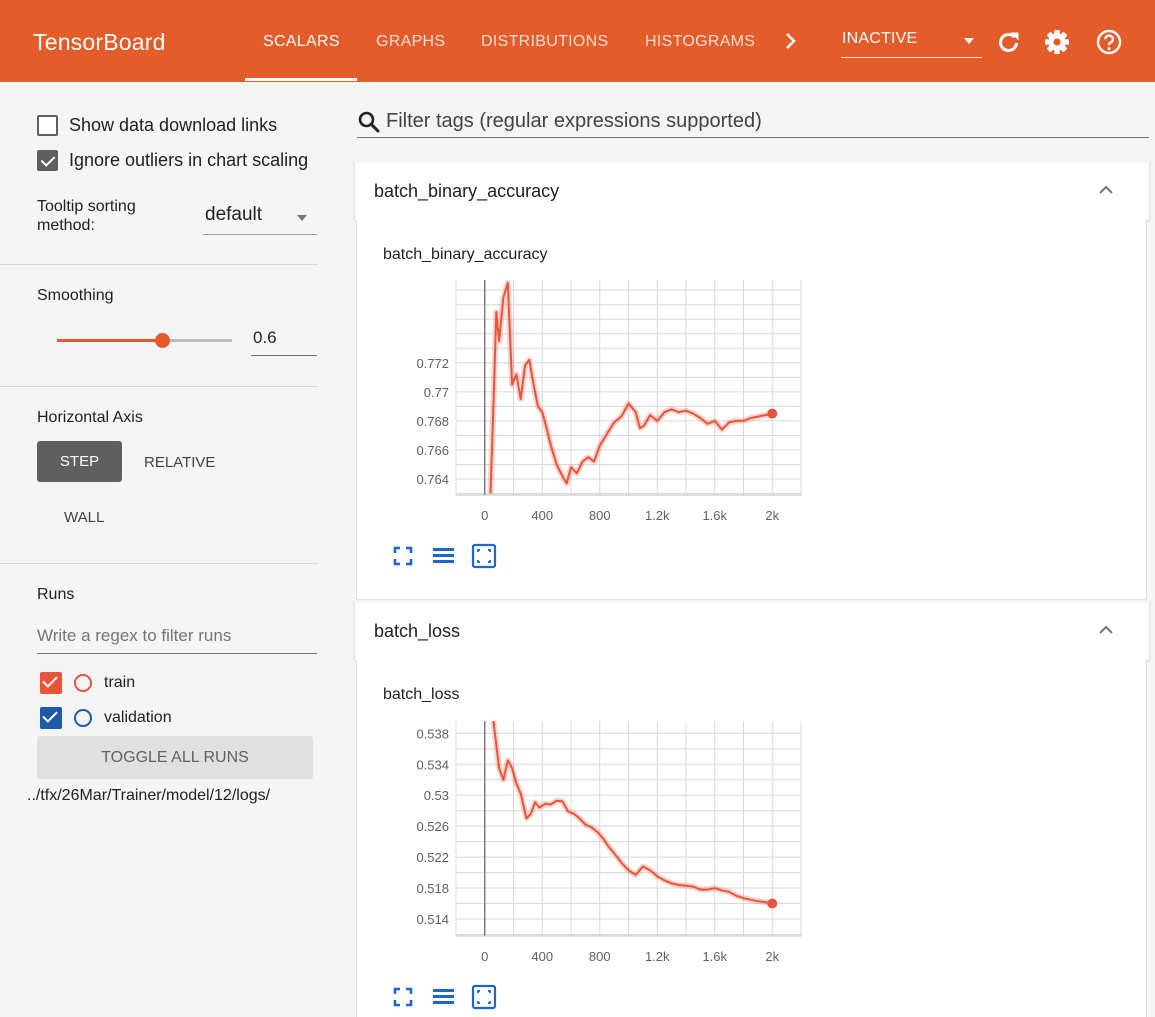 The width and height of the screenshot is (1155, 1017). Describe the element at coordinates (369, 122) in the screenshot. I see `search-icon` at that location.